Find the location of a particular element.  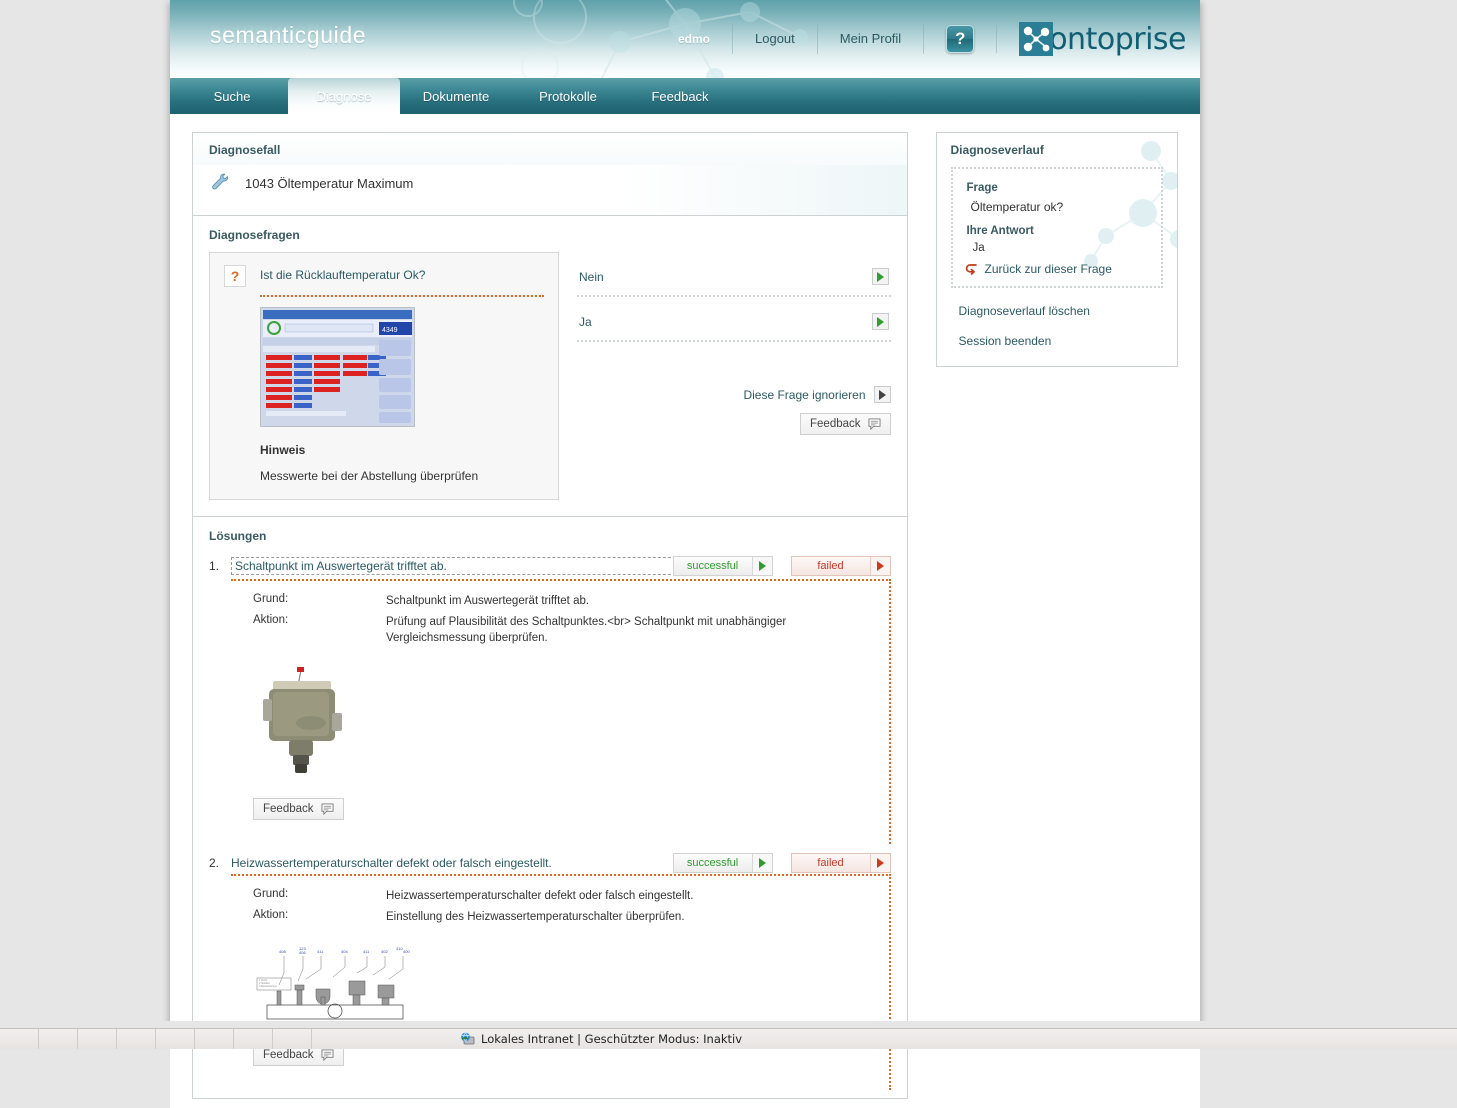

profile-link: Mein Profil is located at coordinates (871, 39).